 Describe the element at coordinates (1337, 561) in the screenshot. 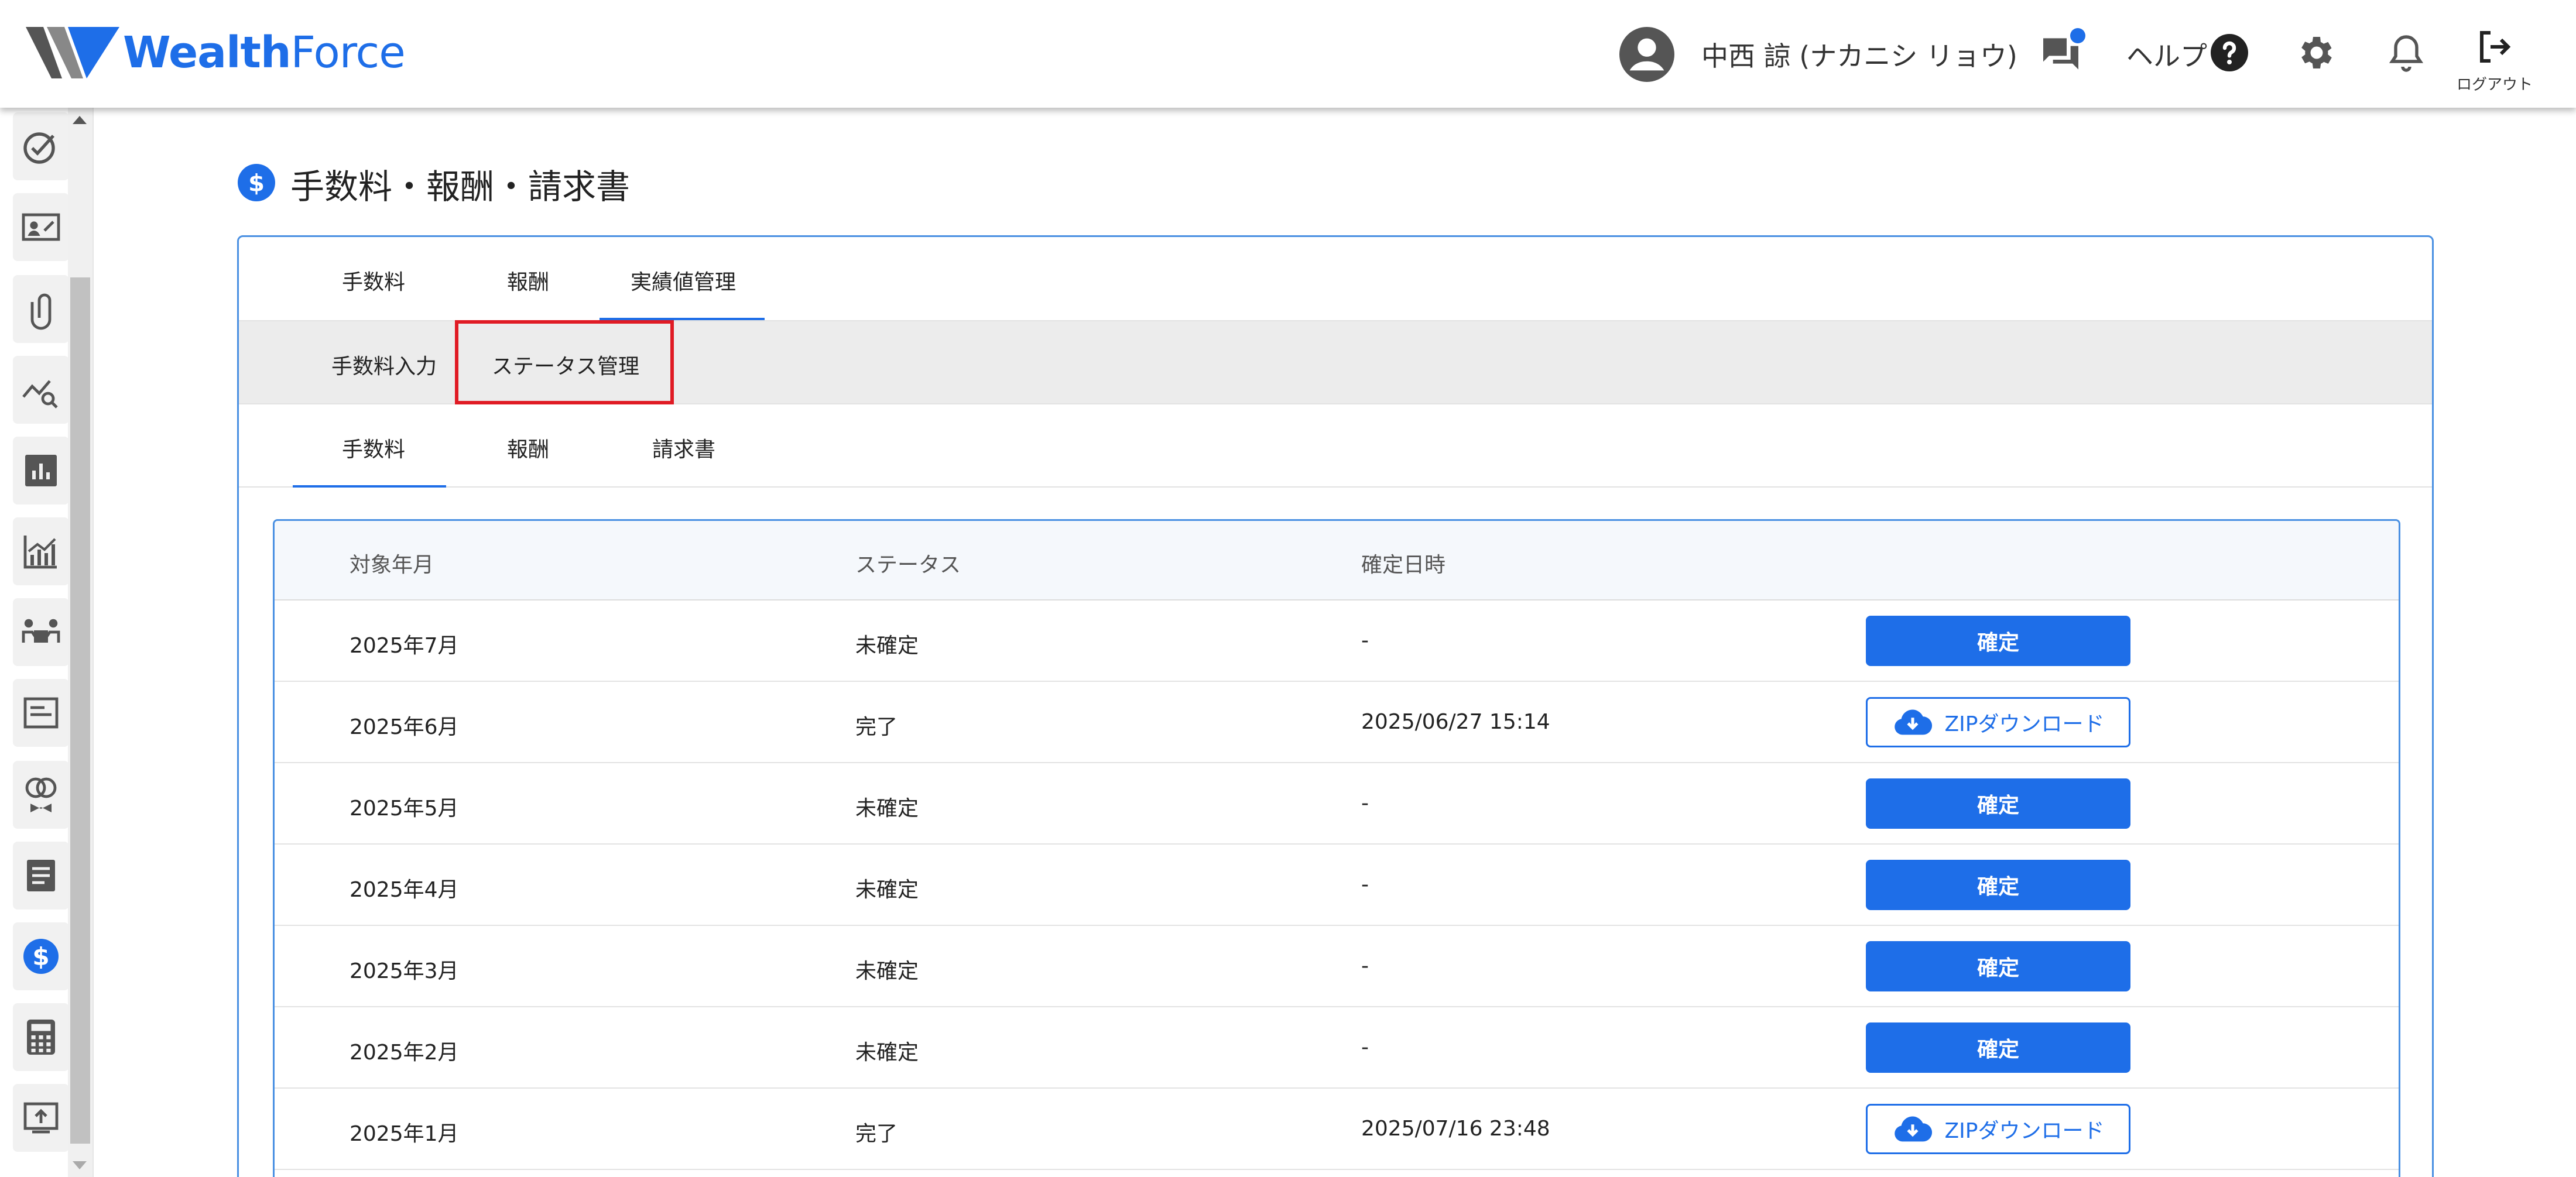

I see `table-header: 対象年月 ステータス 確定日時` at that location.